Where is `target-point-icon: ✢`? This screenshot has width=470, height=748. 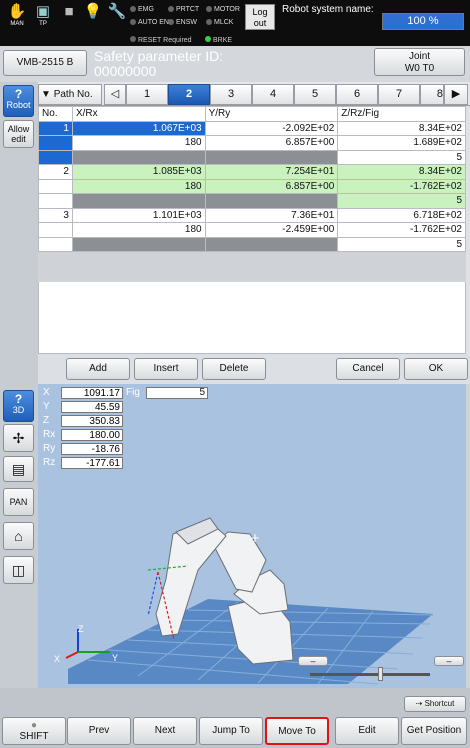
target-point-icon: ✢ is located at coordinates (18, 438).